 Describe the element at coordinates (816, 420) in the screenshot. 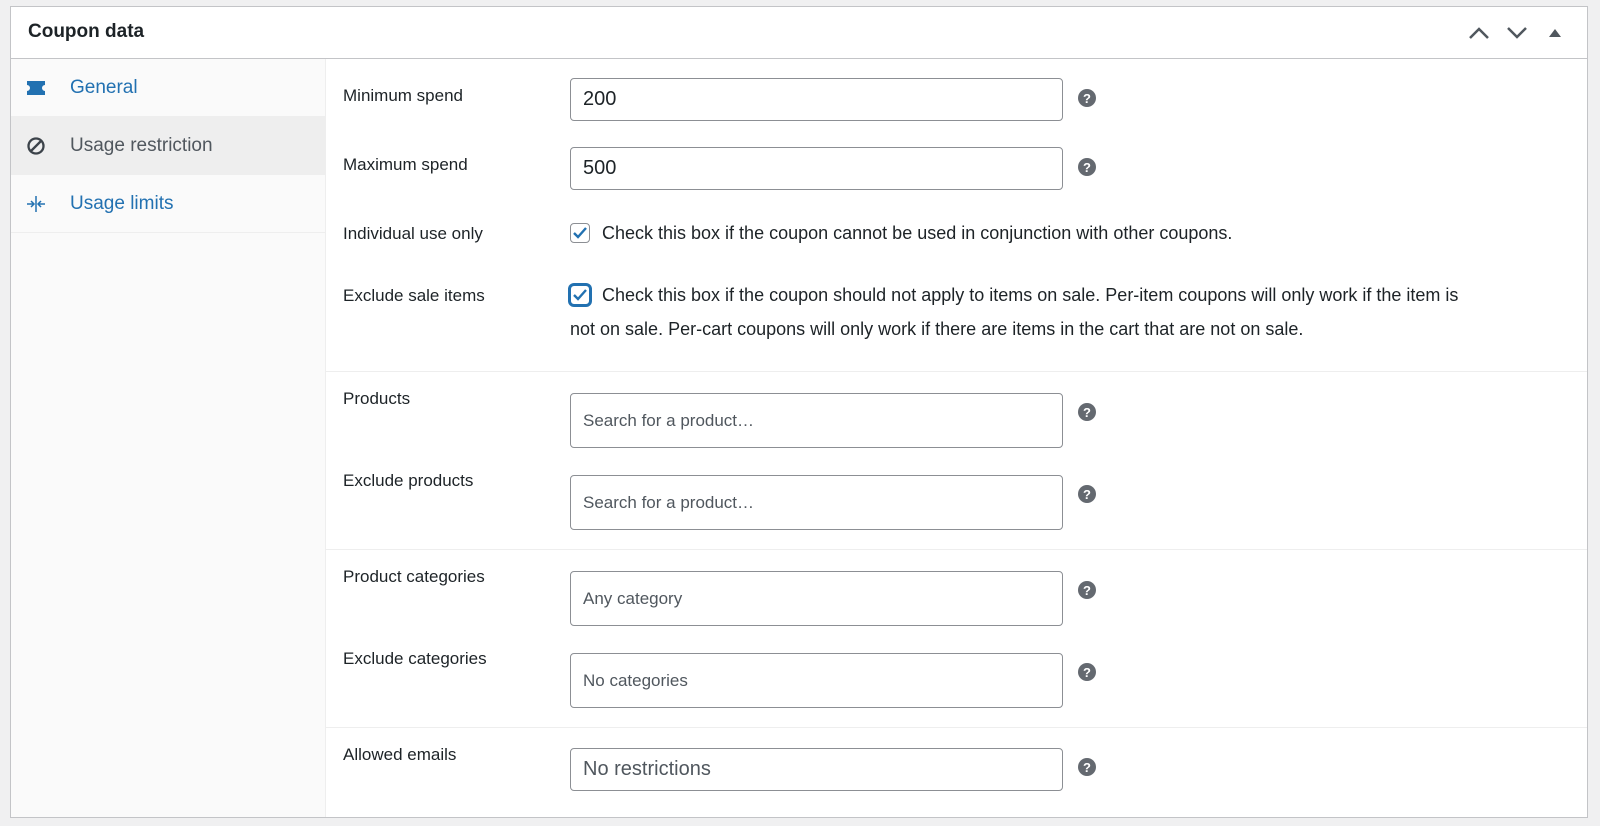

I see `products-search-input` at that location.